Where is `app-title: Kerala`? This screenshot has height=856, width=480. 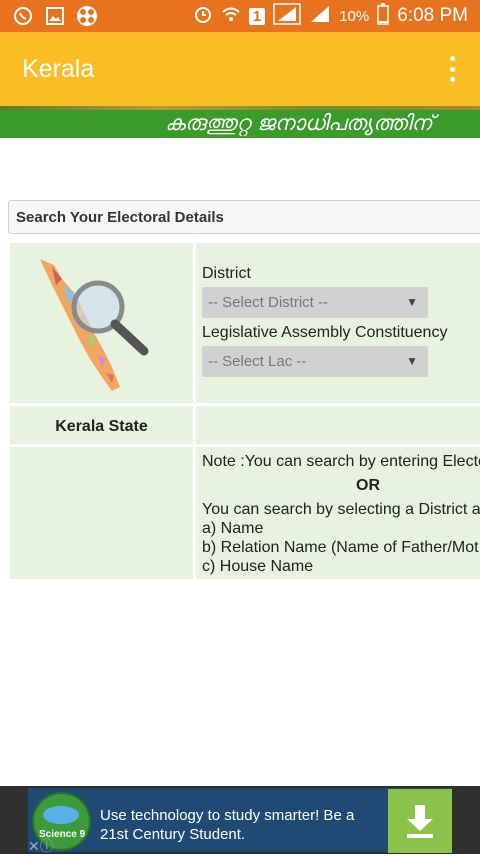
app-title: Kerala is located at coordinates (58, 68).